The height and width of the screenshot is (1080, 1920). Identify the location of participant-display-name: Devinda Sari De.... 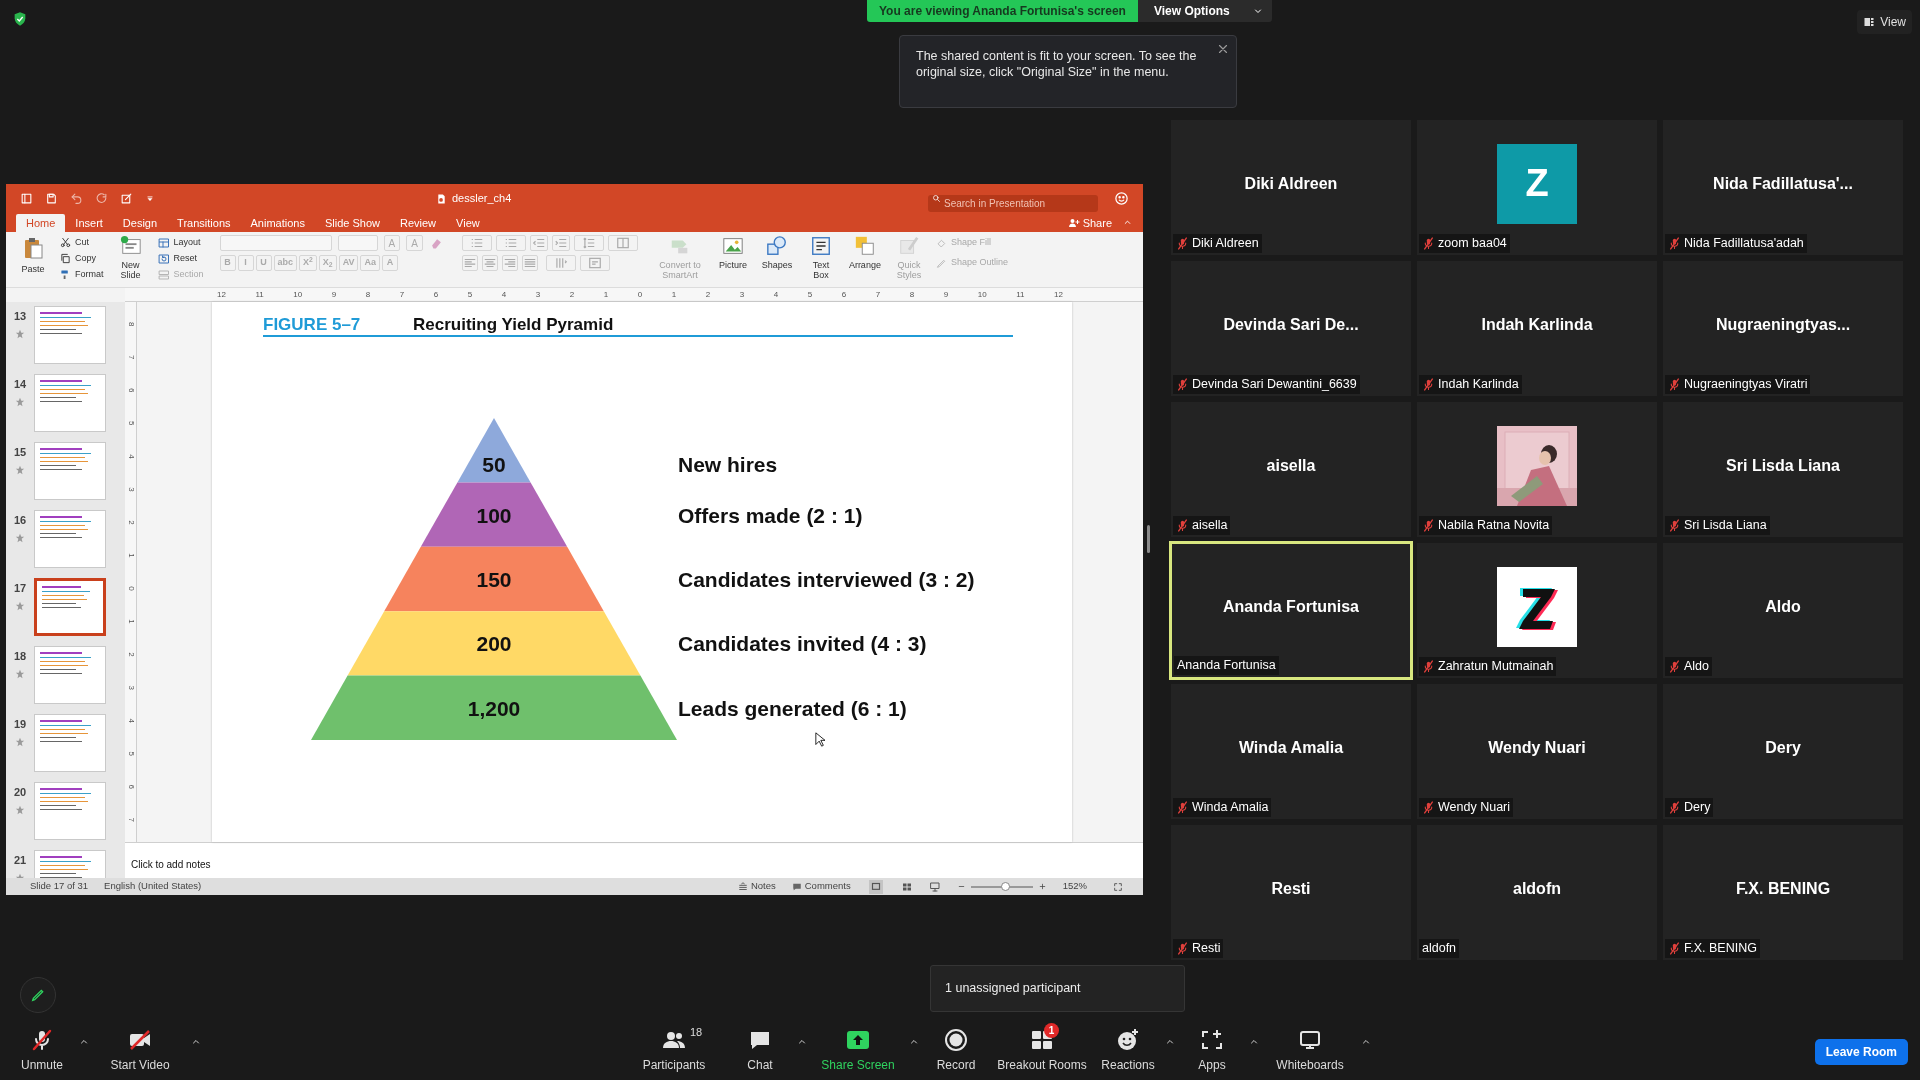
(1291, 324).